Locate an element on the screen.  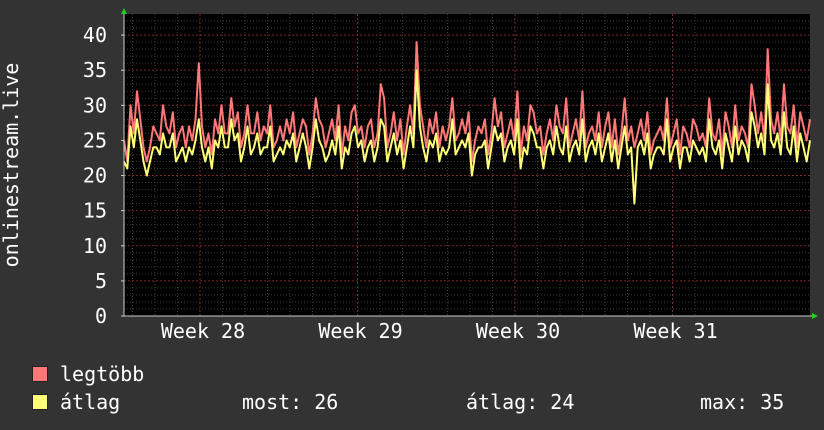
x-tick-label: Week 28 is located at coordinates (203, 331).